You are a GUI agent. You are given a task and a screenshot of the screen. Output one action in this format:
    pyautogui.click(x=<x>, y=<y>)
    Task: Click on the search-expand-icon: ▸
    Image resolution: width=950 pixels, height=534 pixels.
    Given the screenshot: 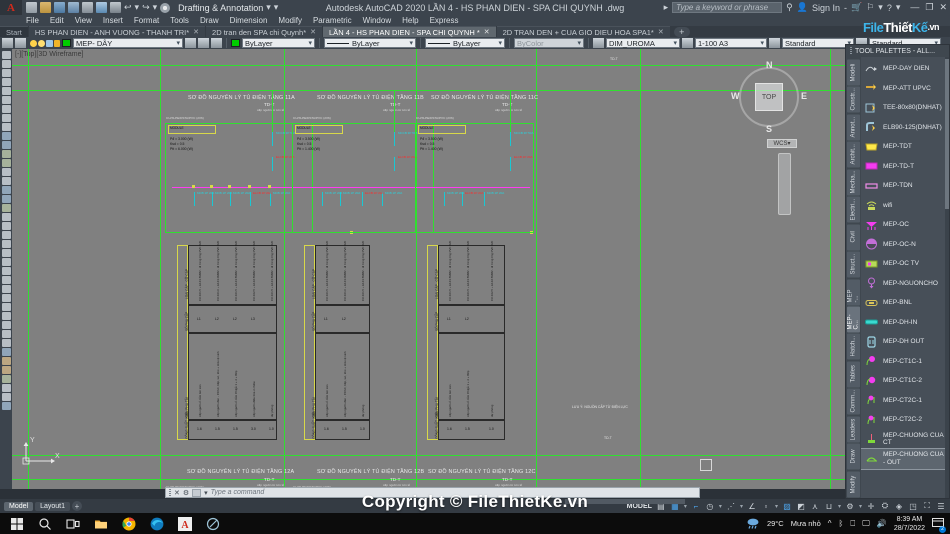 What is the action you would take?
    pyautogui.click(x=666, y=7)
    